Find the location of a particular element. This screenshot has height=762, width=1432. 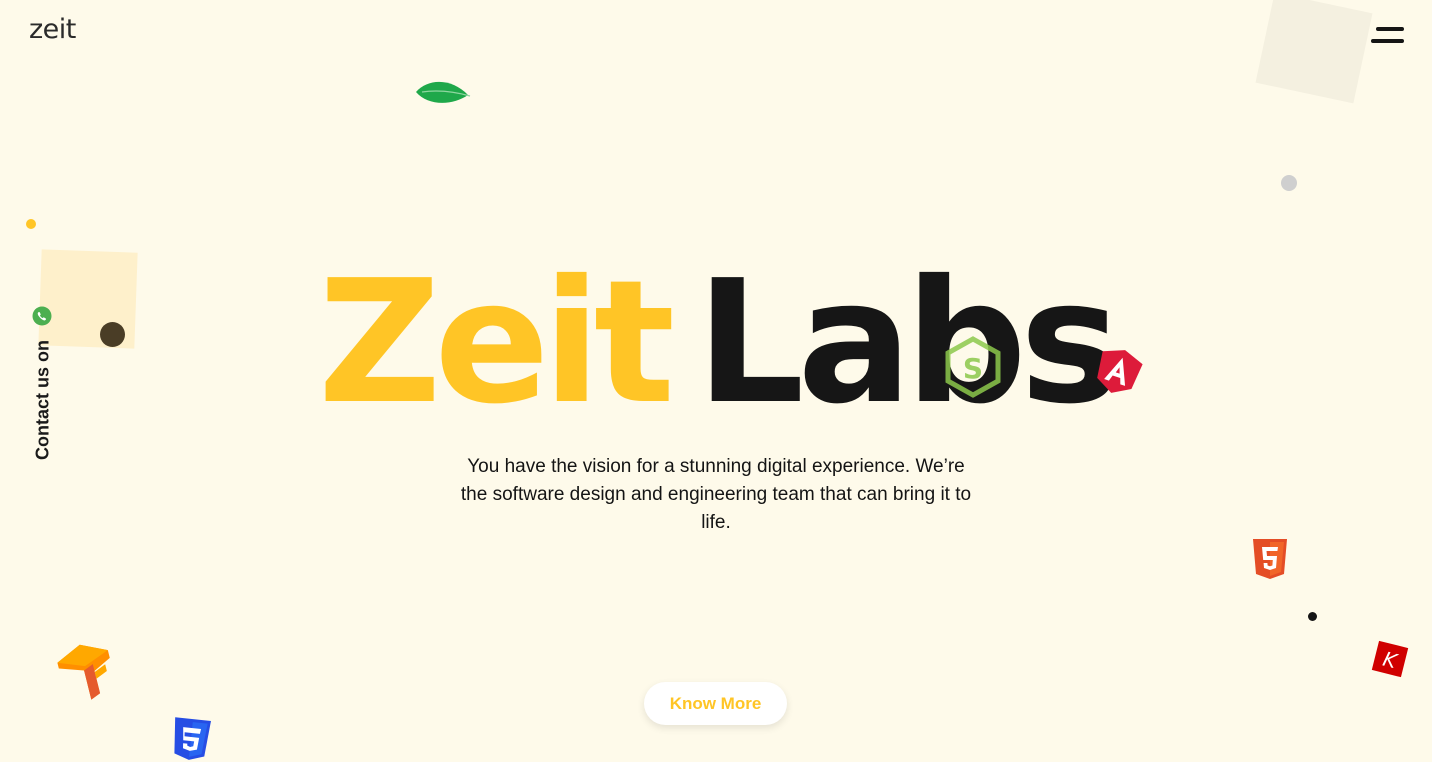

decorative-dot-black is located at coordinates (1312, 616).